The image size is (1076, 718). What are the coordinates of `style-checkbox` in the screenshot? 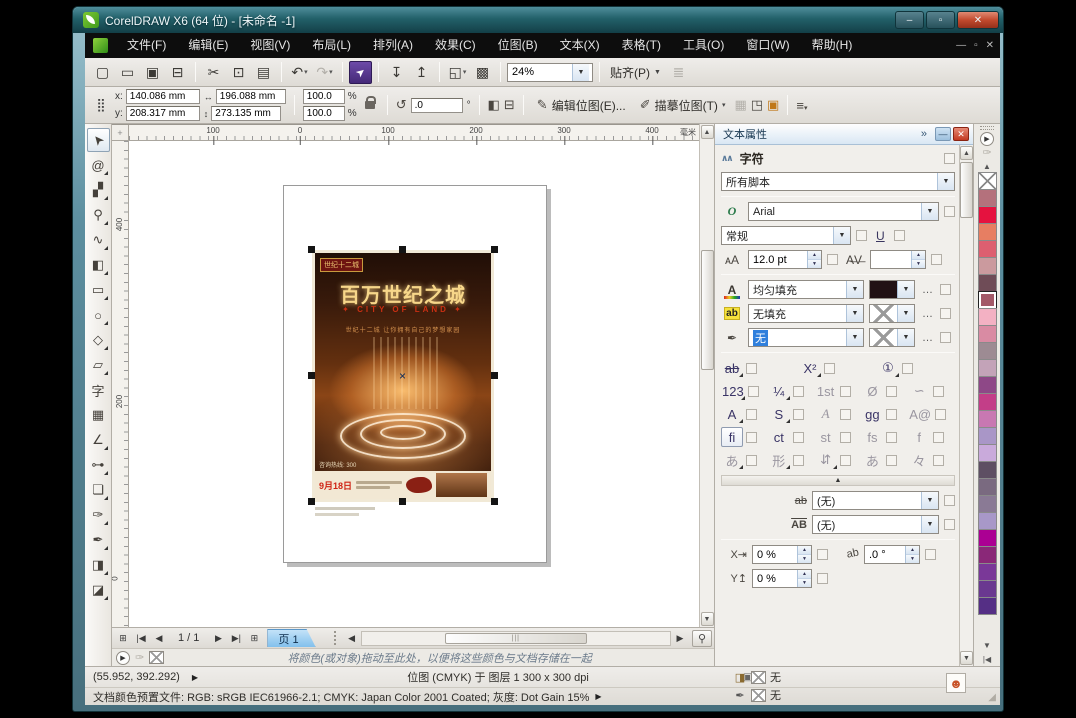 It's located at (861, 235).